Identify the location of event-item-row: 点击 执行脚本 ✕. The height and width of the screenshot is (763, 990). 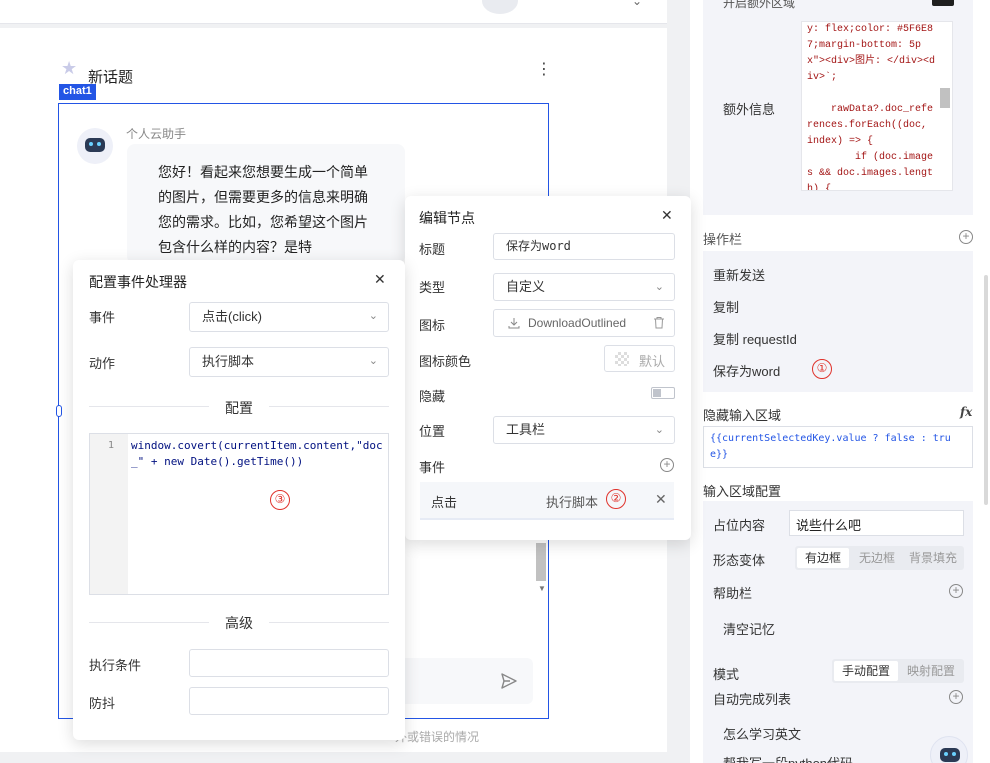
(547, 501).